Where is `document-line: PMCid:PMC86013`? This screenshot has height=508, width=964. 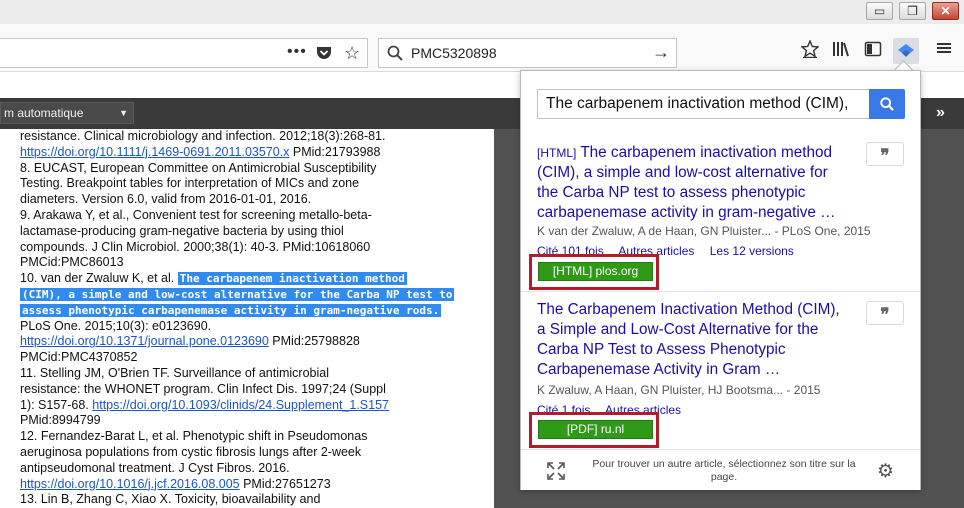 document-line: PMCid:PMC86013 is located at coordinates (72, 262).